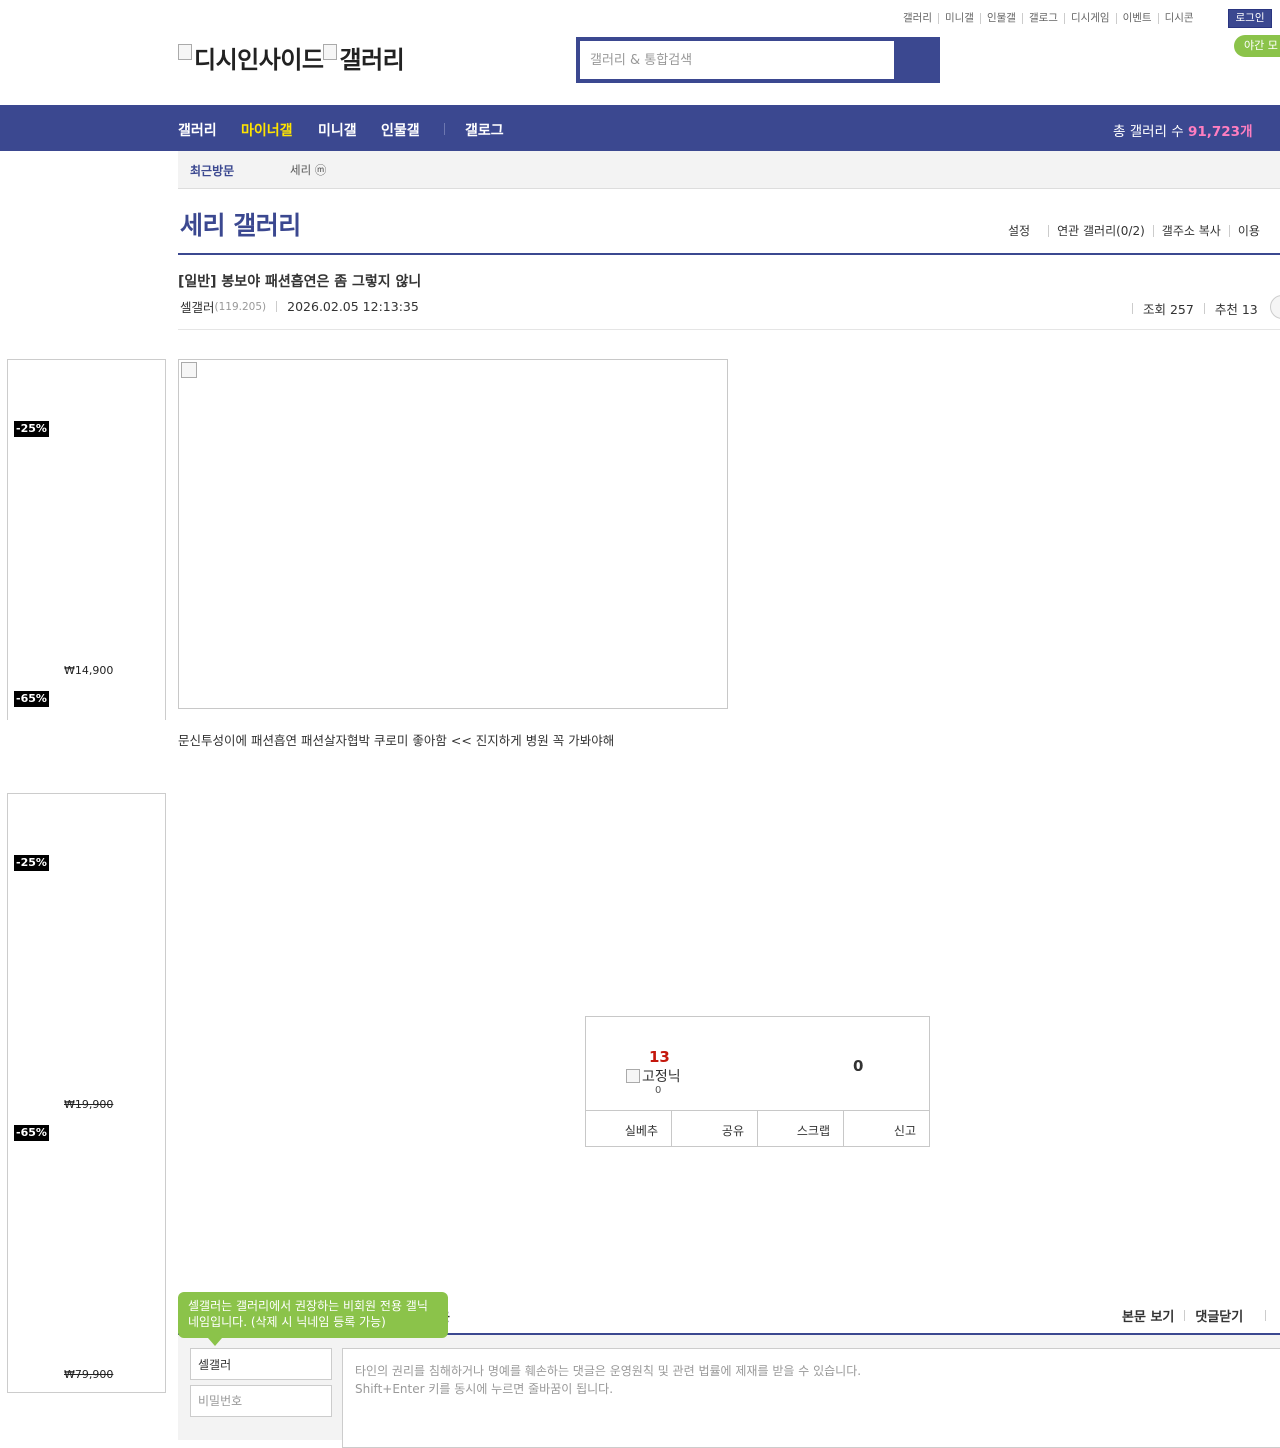 Image resolution: width=1280 pixels, height=1448 pixels. Describe the element at coordinates (484, 130) in the screenshot. I see `nav-gallog: 갤로그` at that location.